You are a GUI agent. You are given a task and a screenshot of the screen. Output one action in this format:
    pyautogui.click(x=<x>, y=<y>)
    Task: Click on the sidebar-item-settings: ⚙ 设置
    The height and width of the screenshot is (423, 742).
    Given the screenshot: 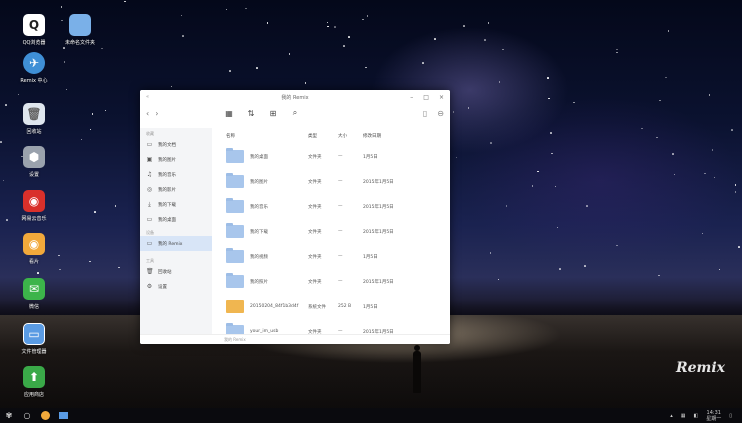 What is the action you would take?
    pyautogui.click(x=176, y=286)
    